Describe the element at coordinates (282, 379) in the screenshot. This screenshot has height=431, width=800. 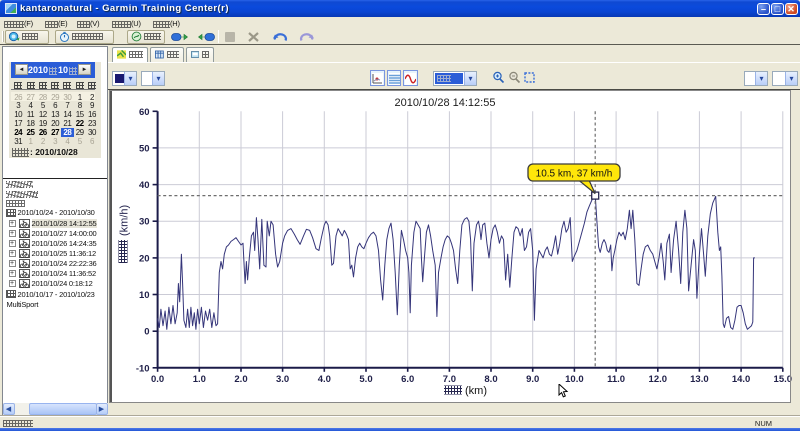
I see `svg-text: 3.0` at that location.